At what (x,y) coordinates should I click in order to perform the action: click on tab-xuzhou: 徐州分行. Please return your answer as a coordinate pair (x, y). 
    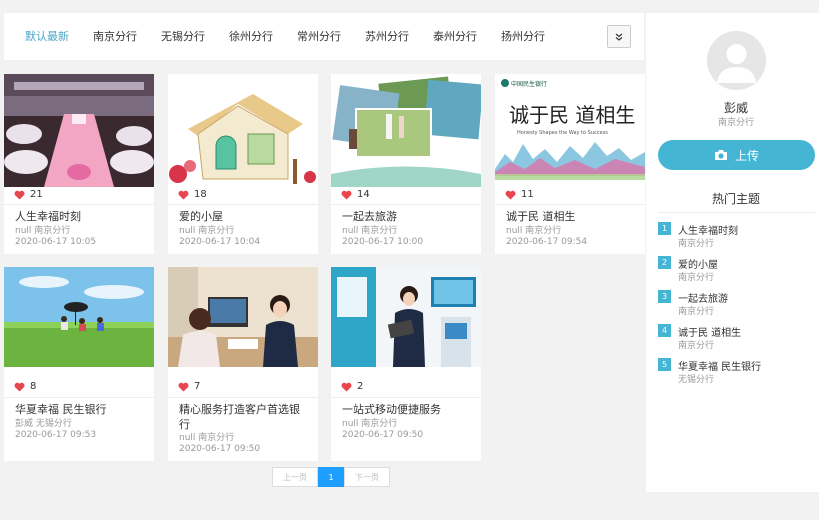
    Looking at the image, I should click on (251, 36).